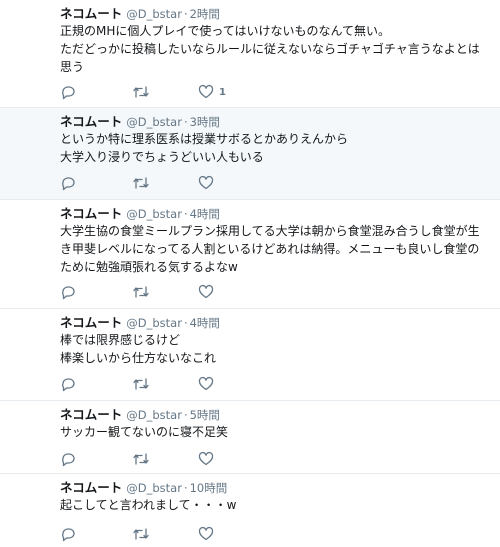  Describe the element at coordinates (205, 122) in the screenshot. I see `tweet-timestamp: 3時間` at that location.